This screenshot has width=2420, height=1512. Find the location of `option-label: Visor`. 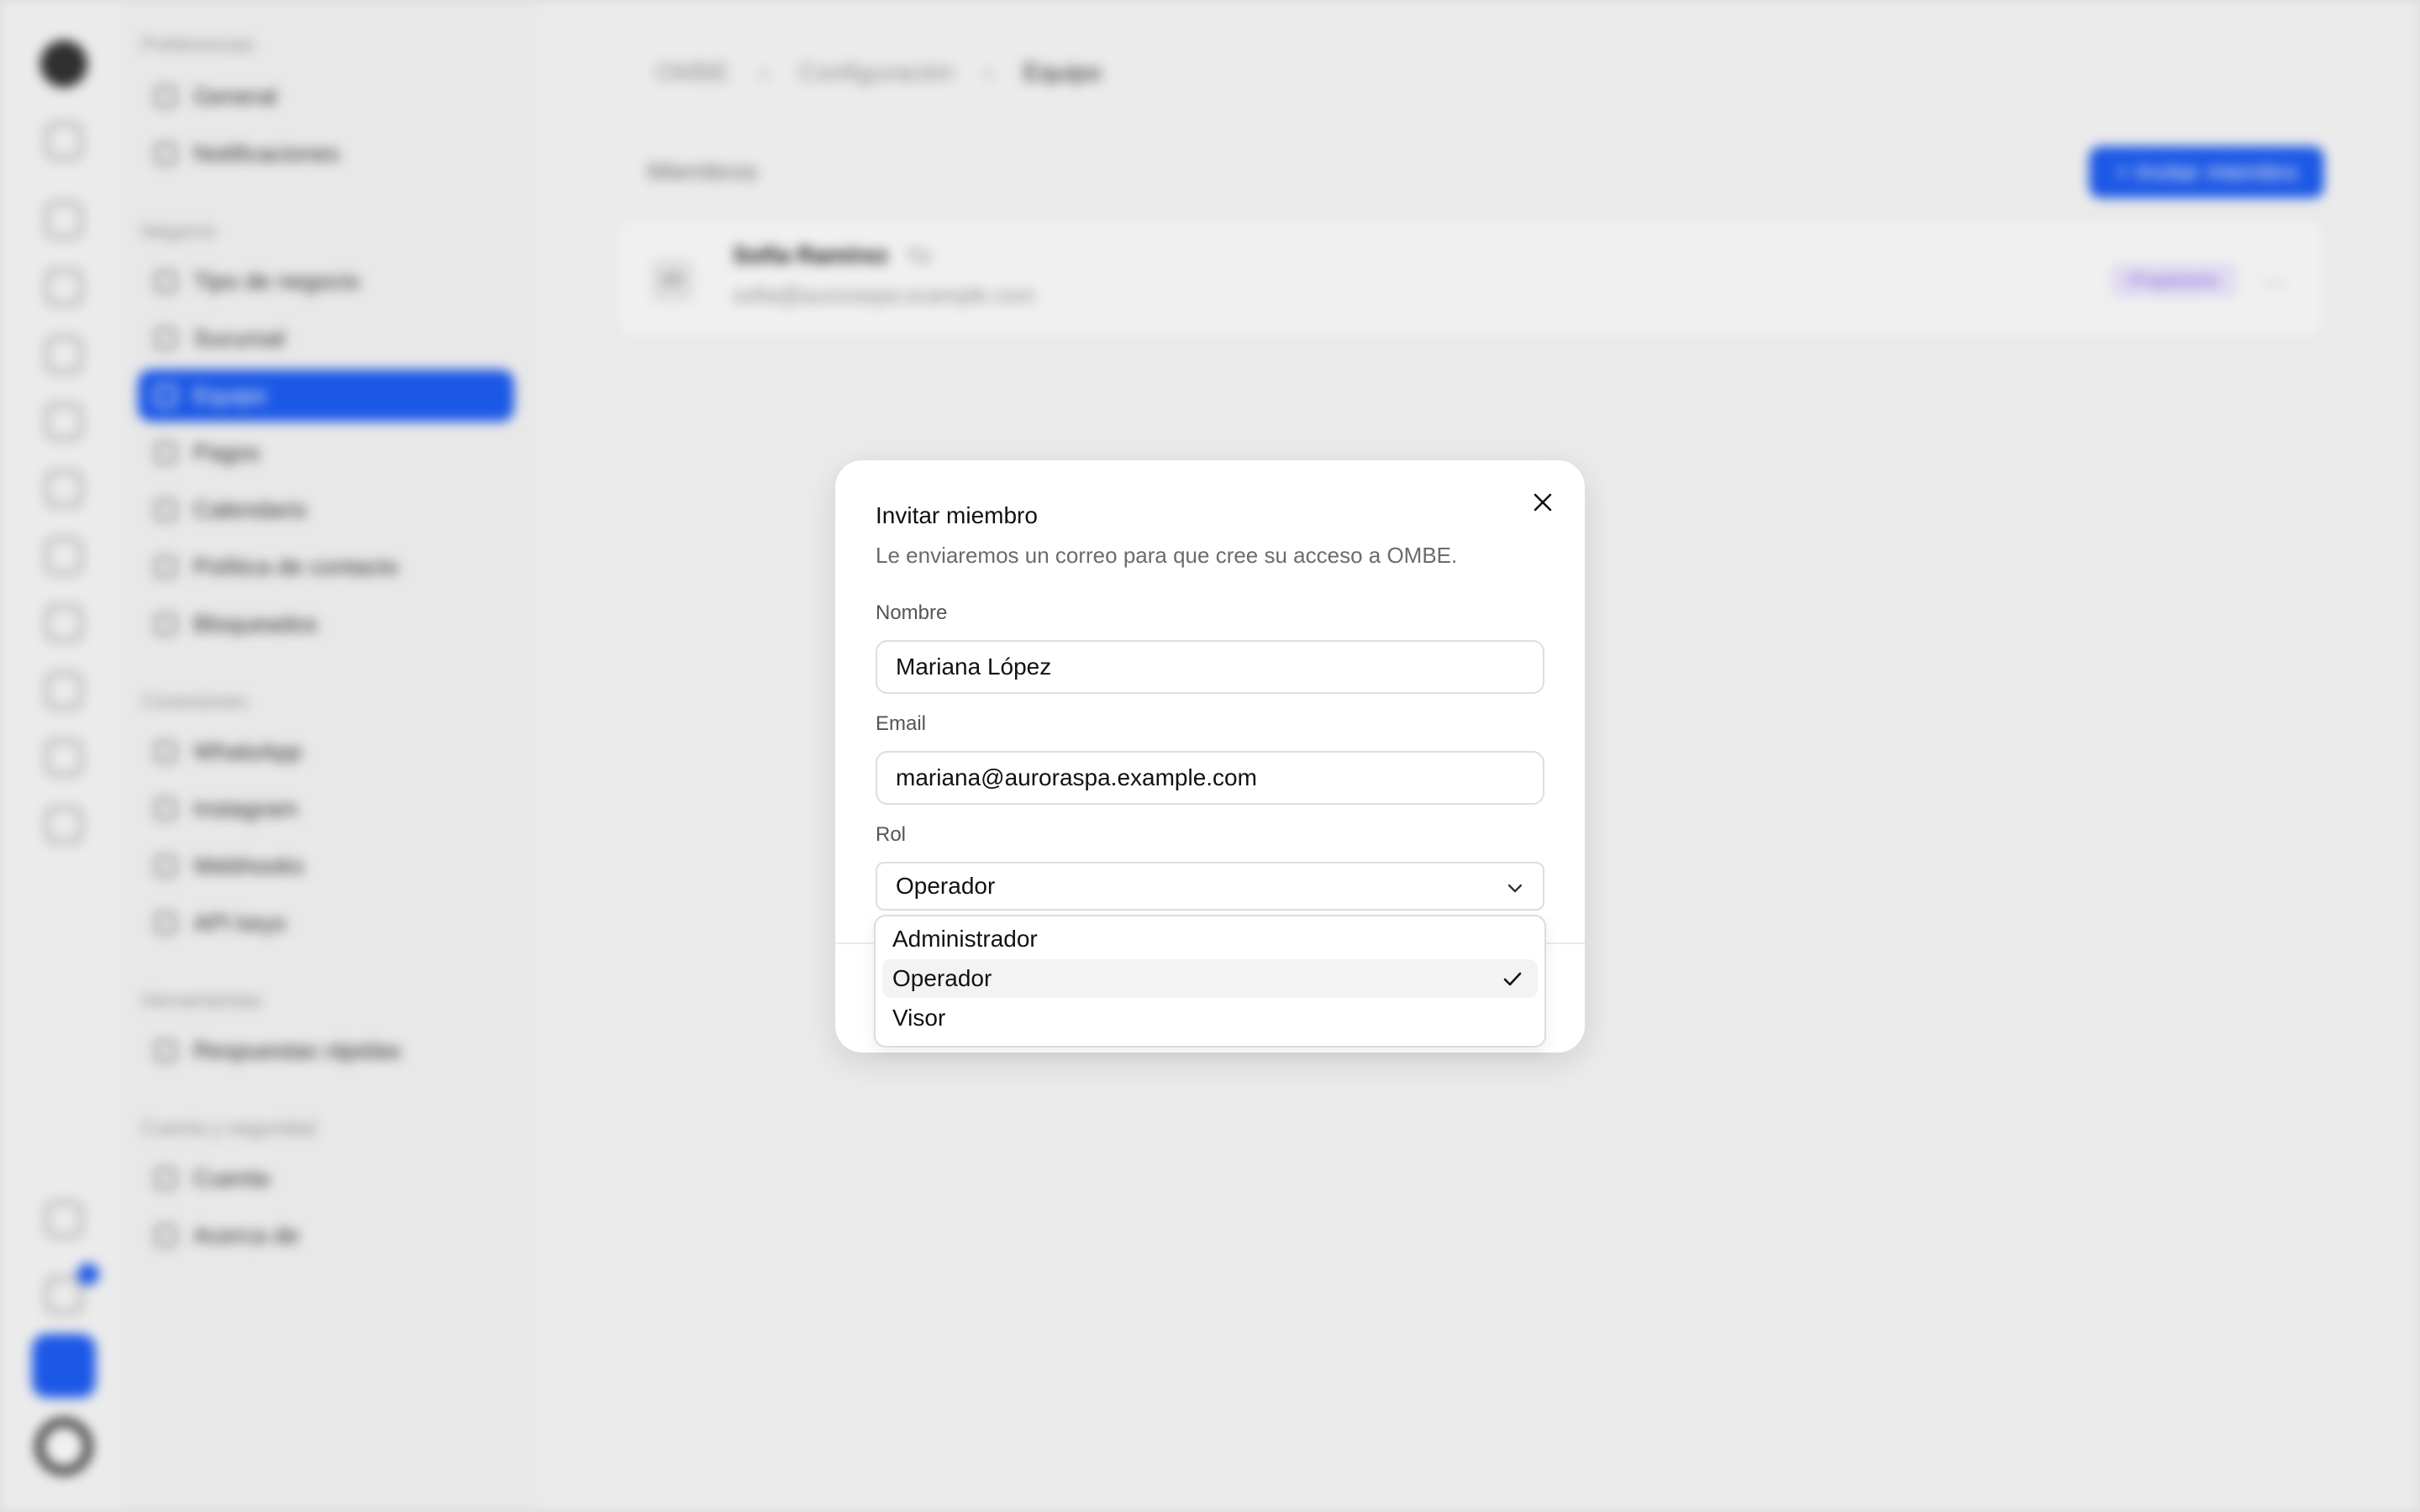

option-label: Visor is located at coordinates (919, 1018).